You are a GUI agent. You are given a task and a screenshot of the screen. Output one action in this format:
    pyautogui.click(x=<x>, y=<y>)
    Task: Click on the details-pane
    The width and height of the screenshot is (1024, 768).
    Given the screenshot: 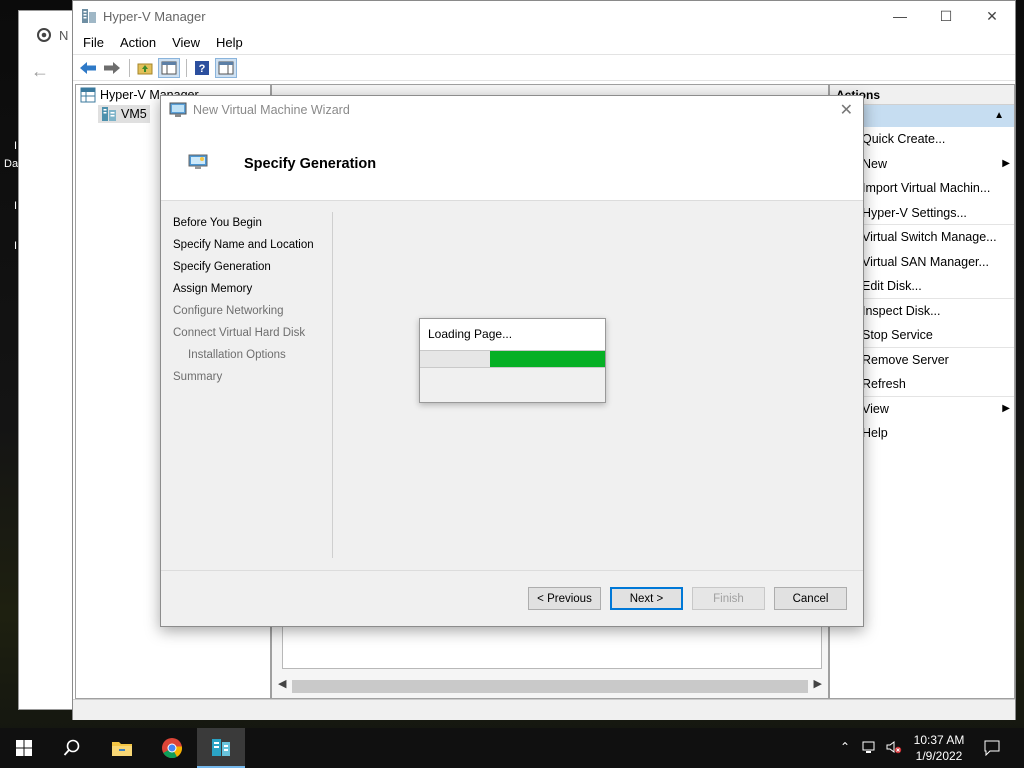 What is the action you would take?
    pyautogui.click(x=552, y=645)
    